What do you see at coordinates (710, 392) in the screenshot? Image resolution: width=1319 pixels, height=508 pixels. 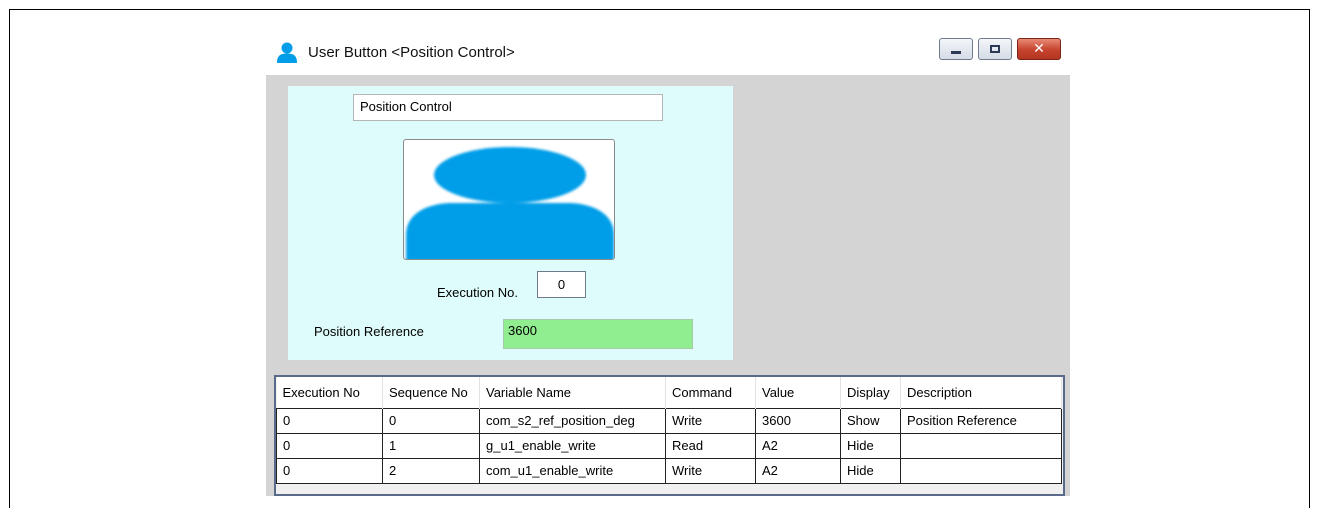 I see `column-header-command: Command` at bounding box center [710, 392].